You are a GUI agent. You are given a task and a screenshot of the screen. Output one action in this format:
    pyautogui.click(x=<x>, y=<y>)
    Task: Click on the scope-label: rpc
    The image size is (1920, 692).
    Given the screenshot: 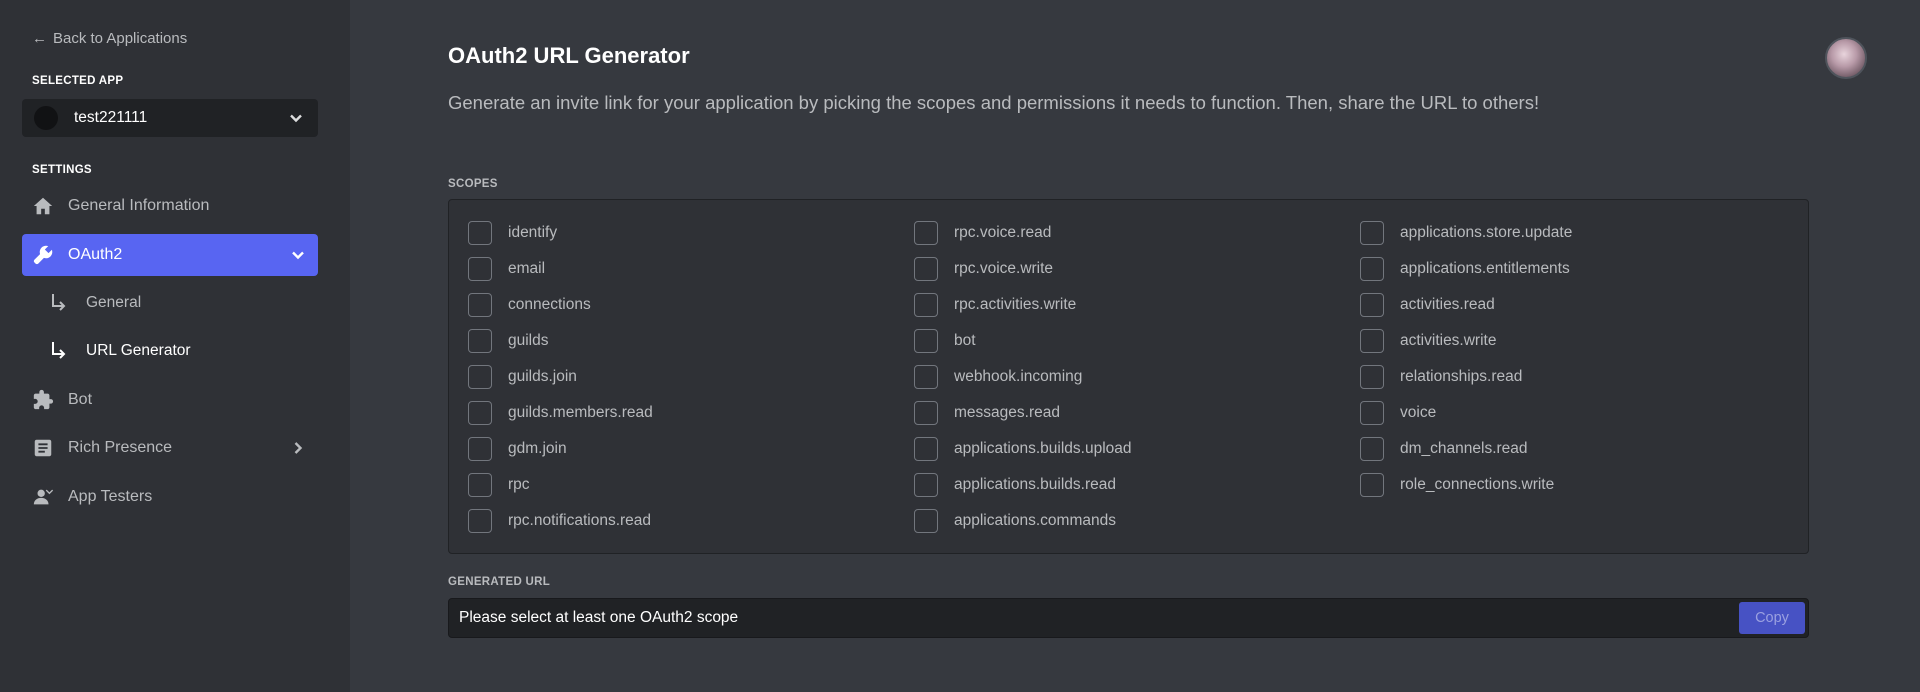 What is the action you would take?
    pyautogui.click(x=519, y=484)
    